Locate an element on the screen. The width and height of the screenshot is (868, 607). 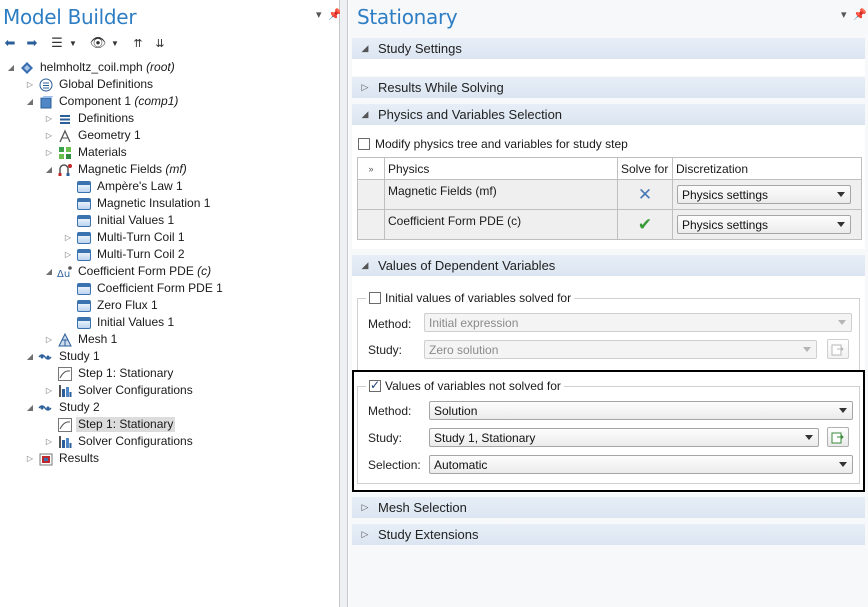
list-view-icon: ☰ is located at coordinates (57, 43).